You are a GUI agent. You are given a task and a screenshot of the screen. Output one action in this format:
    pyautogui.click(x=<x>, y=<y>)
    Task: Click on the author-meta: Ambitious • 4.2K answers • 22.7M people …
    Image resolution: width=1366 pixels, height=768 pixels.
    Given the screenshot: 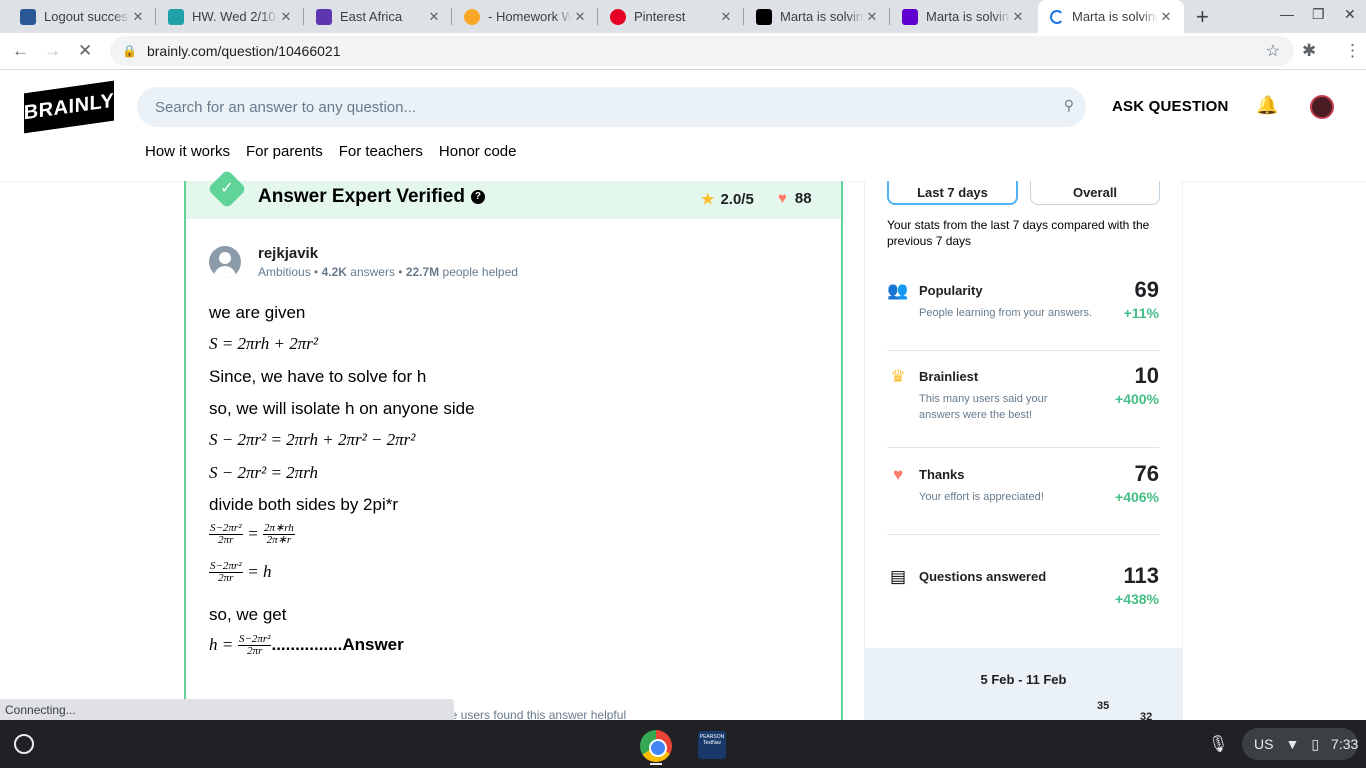 What is the action you would take?
    pyautogui.click(x=388, y=272)
    